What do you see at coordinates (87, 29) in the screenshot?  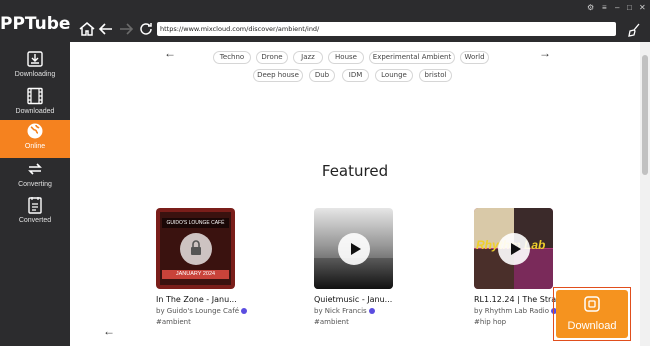 I see `home-icon` at bounding box center [87, 29].